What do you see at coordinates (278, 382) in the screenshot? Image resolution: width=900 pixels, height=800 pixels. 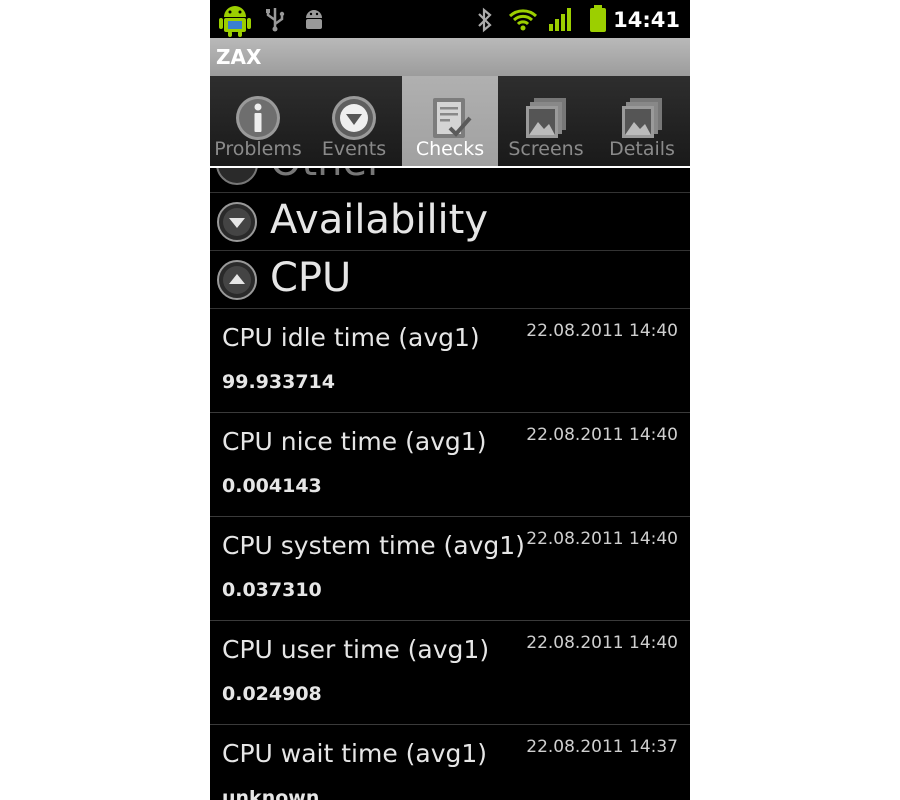 I see `item-value: 99.933714` at bounding box center [278, 382].